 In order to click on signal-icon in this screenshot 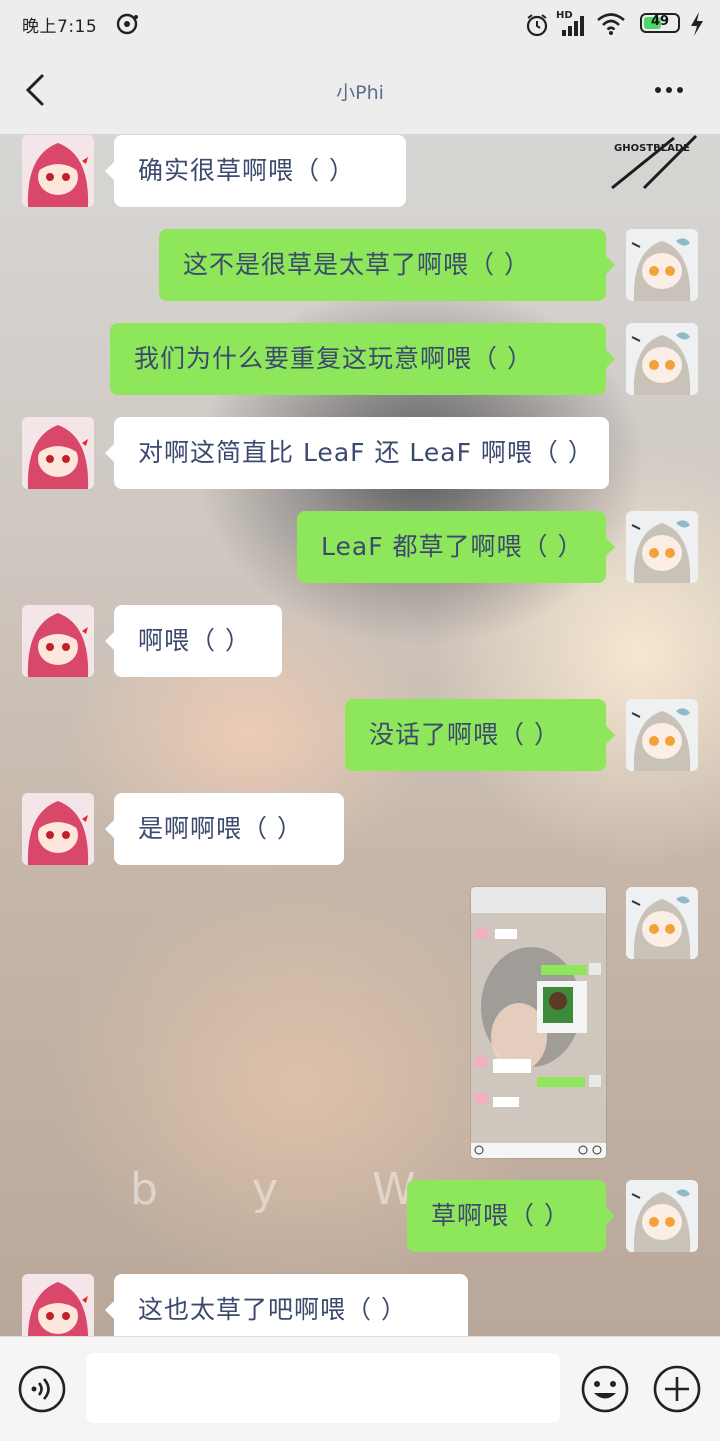, I will do `click(573, 28)`.